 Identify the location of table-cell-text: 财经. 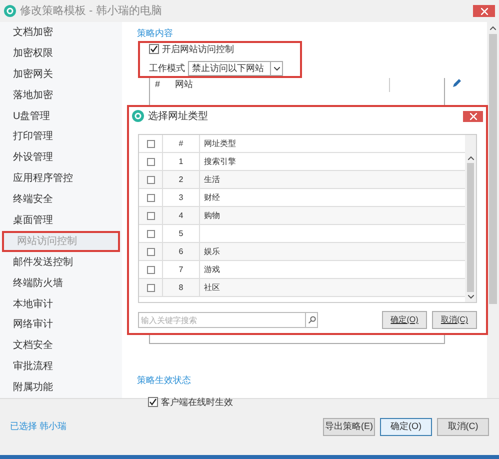
(212, 198).